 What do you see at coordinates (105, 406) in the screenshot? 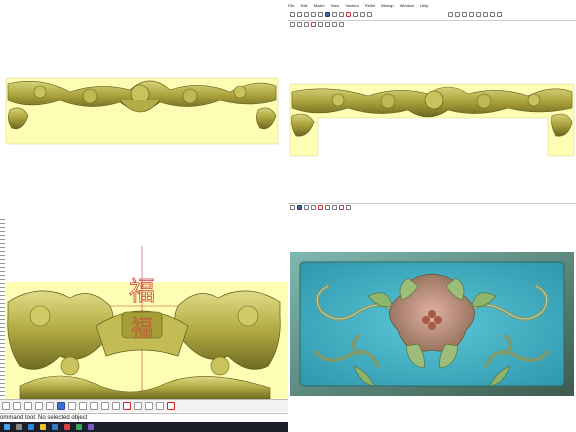
I see `mirror-icon` at bounding box center [105, 406].